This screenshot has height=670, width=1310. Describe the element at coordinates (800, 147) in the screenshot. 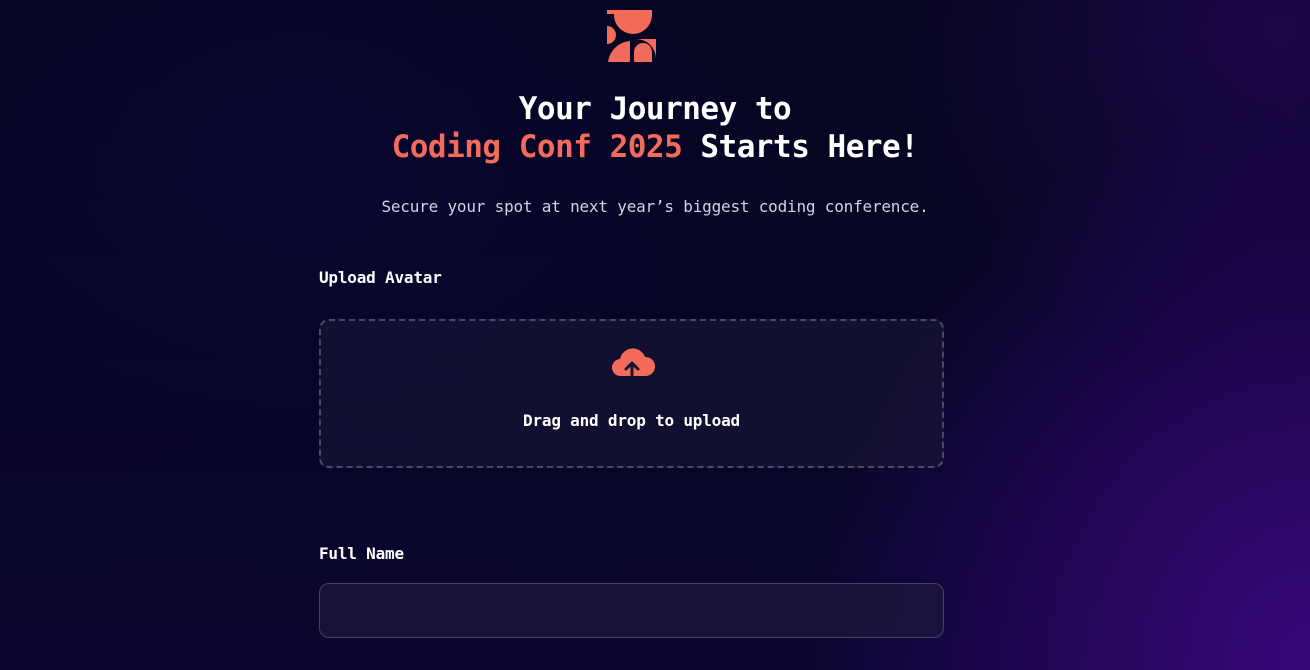

I see `page-title-rest: Starts Here!` at that location.